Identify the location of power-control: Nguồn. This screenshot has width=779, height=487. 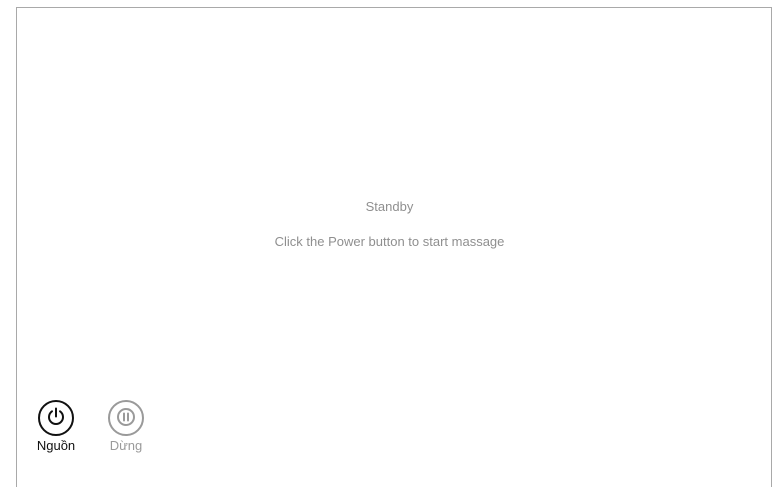
(56, 427).